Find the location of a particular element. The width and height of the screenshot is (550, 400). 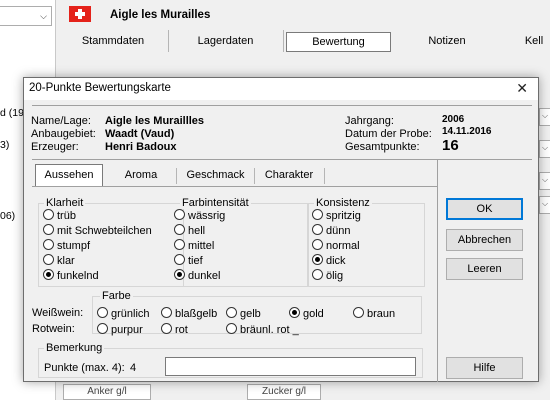

tab-lagerdaten: Lagerdaten is located at coordinates (226, 41).